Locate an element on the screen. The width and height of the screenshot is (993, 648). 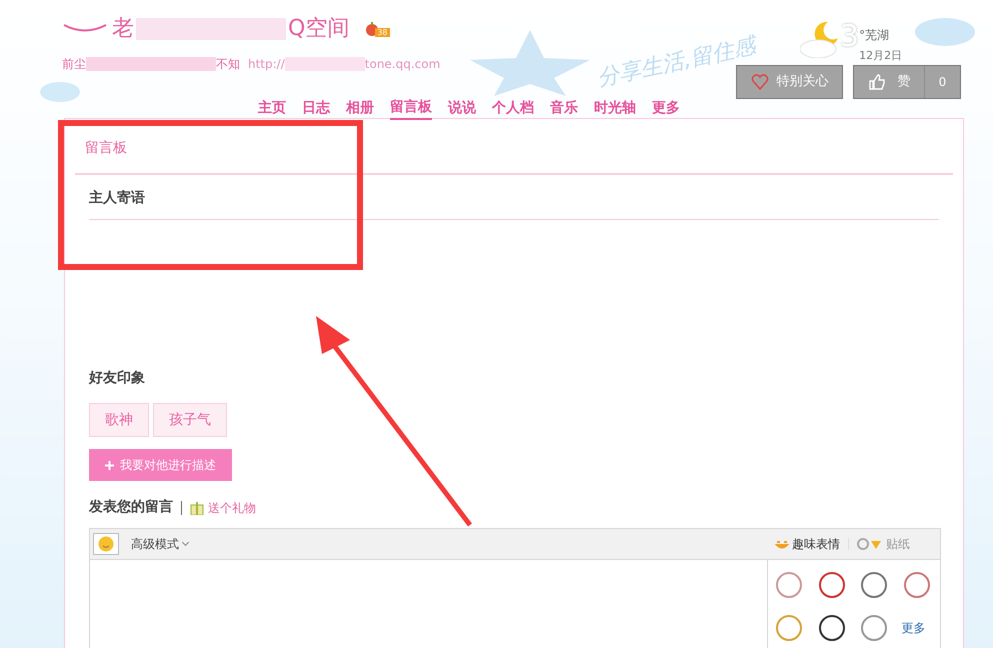
space-url-end: tone.qq.com is located at coordinates (402, 64).